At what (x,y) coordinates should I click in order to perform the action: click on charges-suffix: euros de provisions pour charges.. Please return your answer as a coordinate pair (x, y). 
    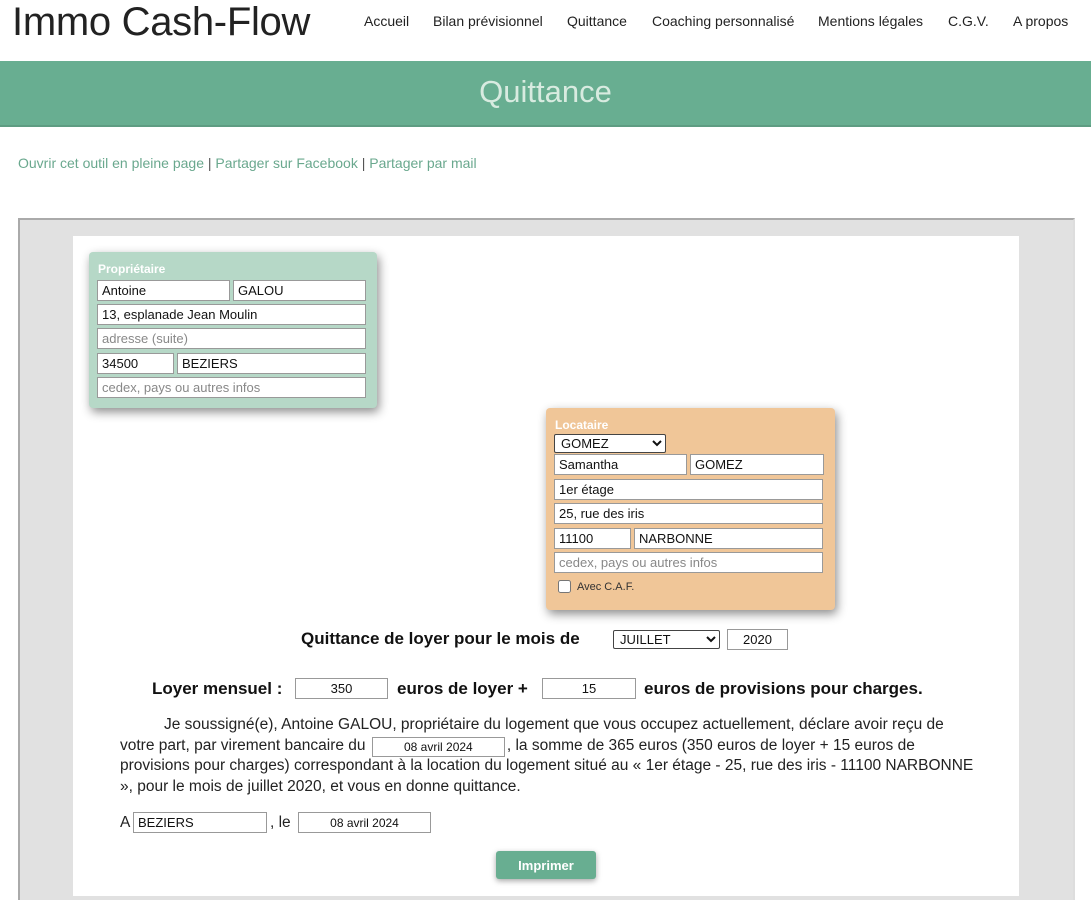
    Looking at the image, I should click on (783, 688).